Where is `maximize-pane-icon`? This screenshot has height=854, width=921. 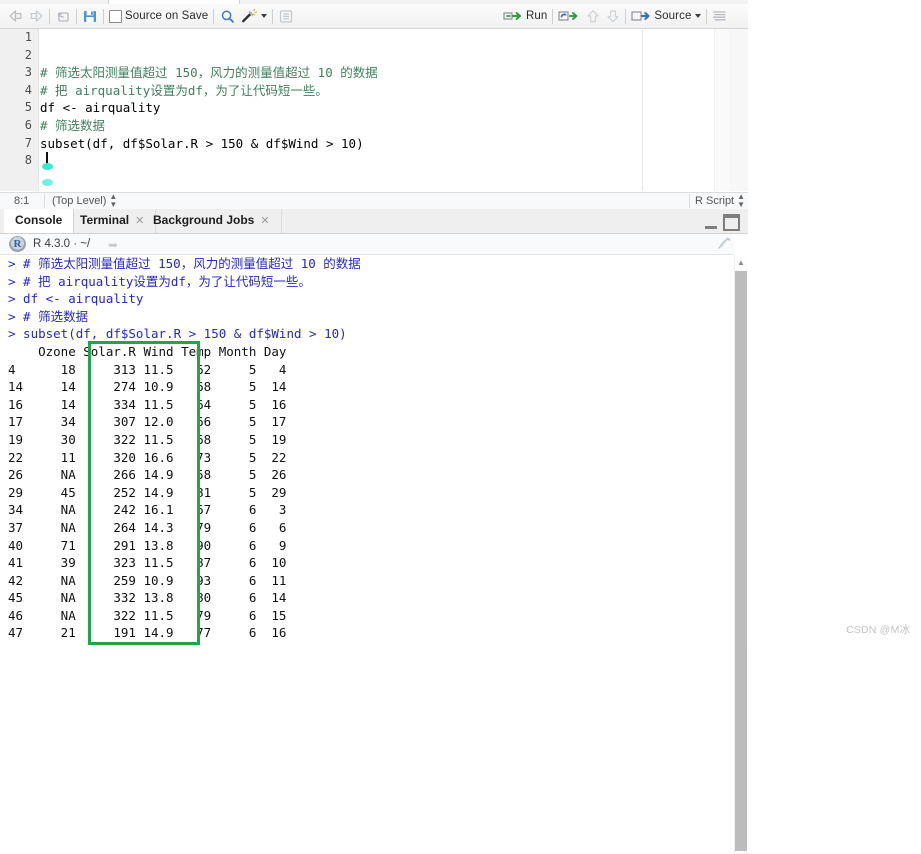
maximize-pane-icon is located at coordinates (731, 222).